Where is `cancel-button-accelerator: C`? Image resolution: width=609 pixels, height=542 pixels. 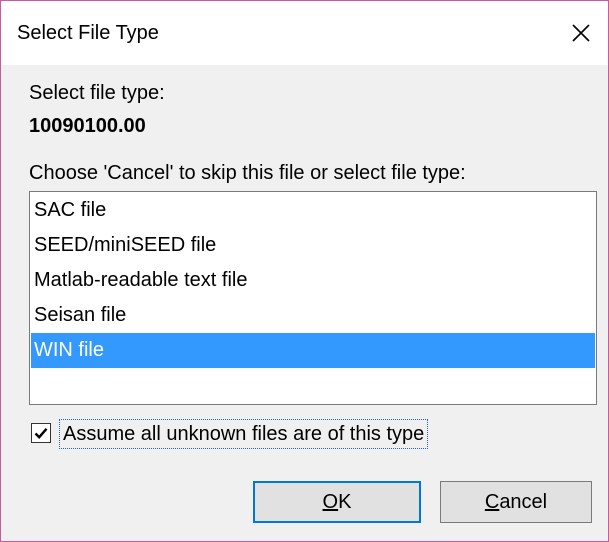 cancel-button-accelerator: C is located at coordinates (492, 501).